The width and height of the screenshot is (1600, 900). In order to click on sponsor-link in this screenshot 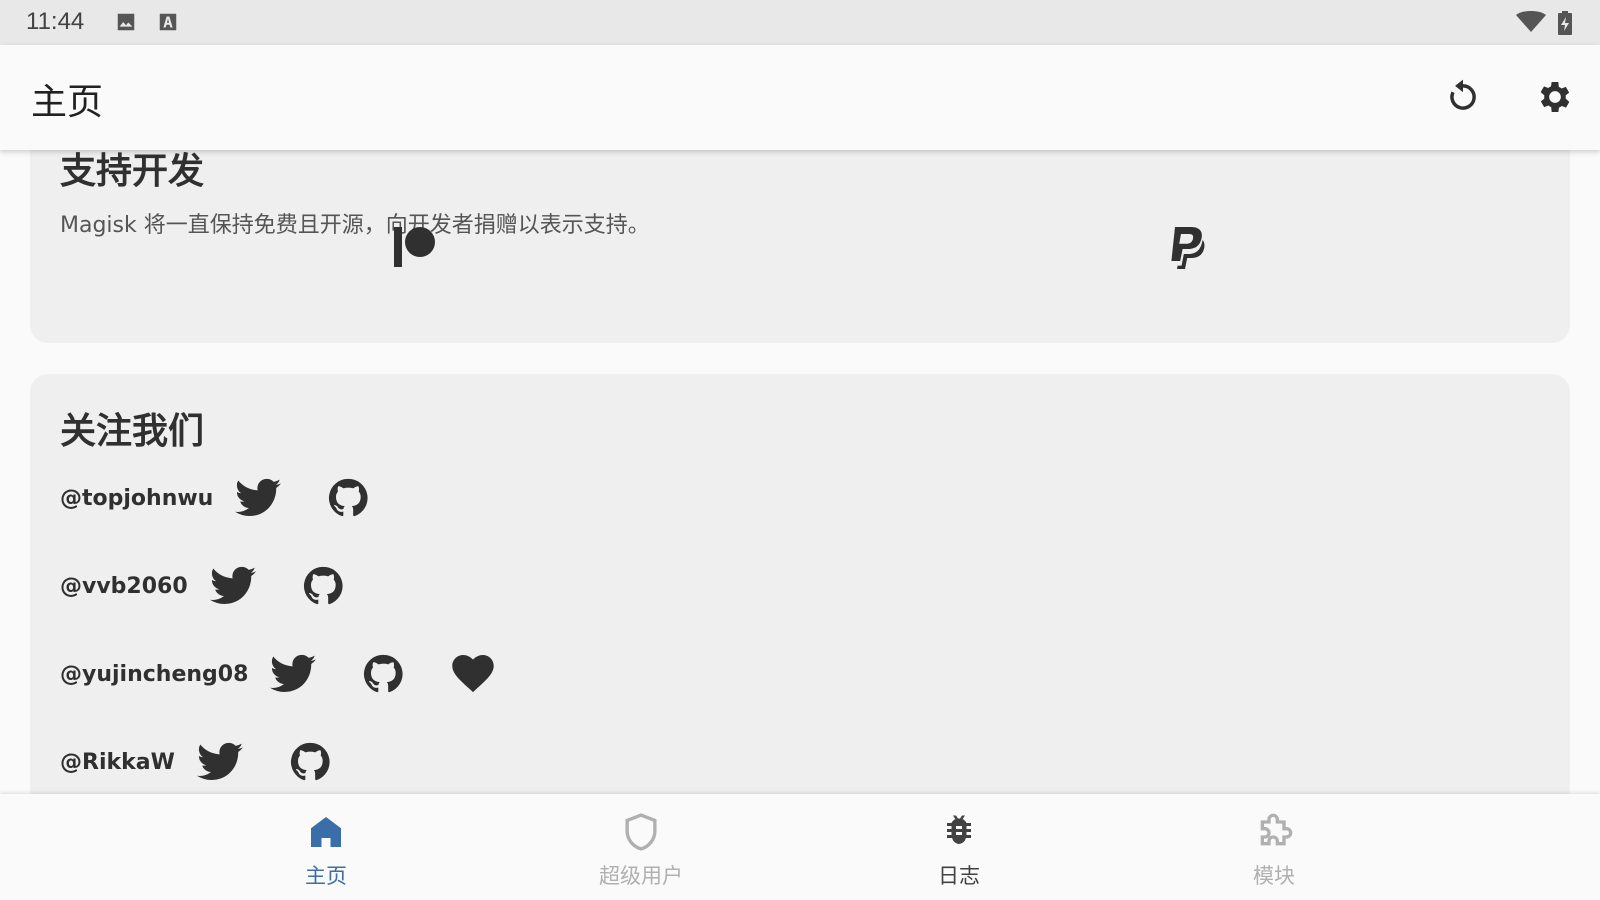, I will do `click(473, 674)`.